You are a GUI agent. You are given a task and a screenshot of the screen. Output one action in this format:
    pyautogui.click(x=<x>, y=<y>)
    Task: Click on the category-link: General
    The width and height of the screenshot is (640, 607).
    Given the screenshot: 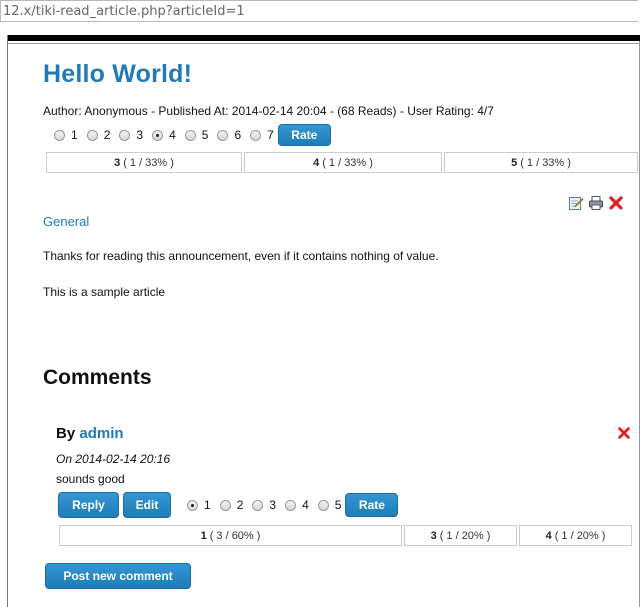 What is the action you would take?
    pyautogui.click(x=66, y=221)
    